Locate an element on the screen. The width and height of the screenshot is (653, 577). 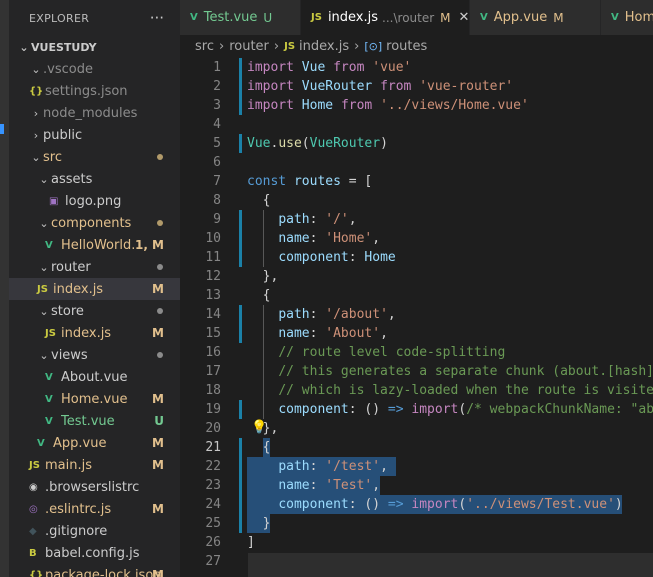
code-token: Home is located at coordinates (317, 105).